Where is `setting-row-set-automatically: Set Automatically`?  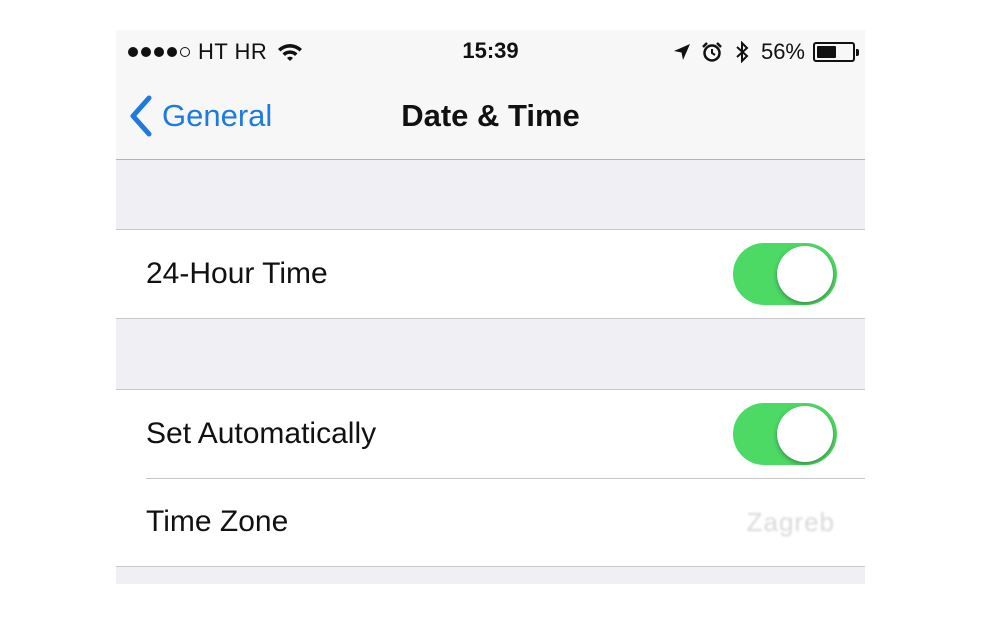 setting-row-set-automatically: Set Automatically is located at coordinates (490, 434).